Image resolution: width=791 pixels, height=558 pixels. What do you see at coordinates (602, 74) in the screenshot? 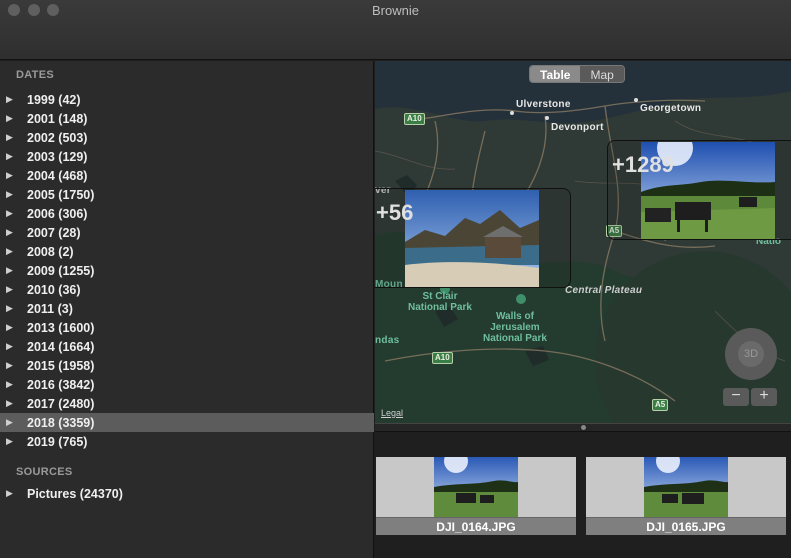
I see `map-toggle-button: Map` at bounding box center [602, 74].